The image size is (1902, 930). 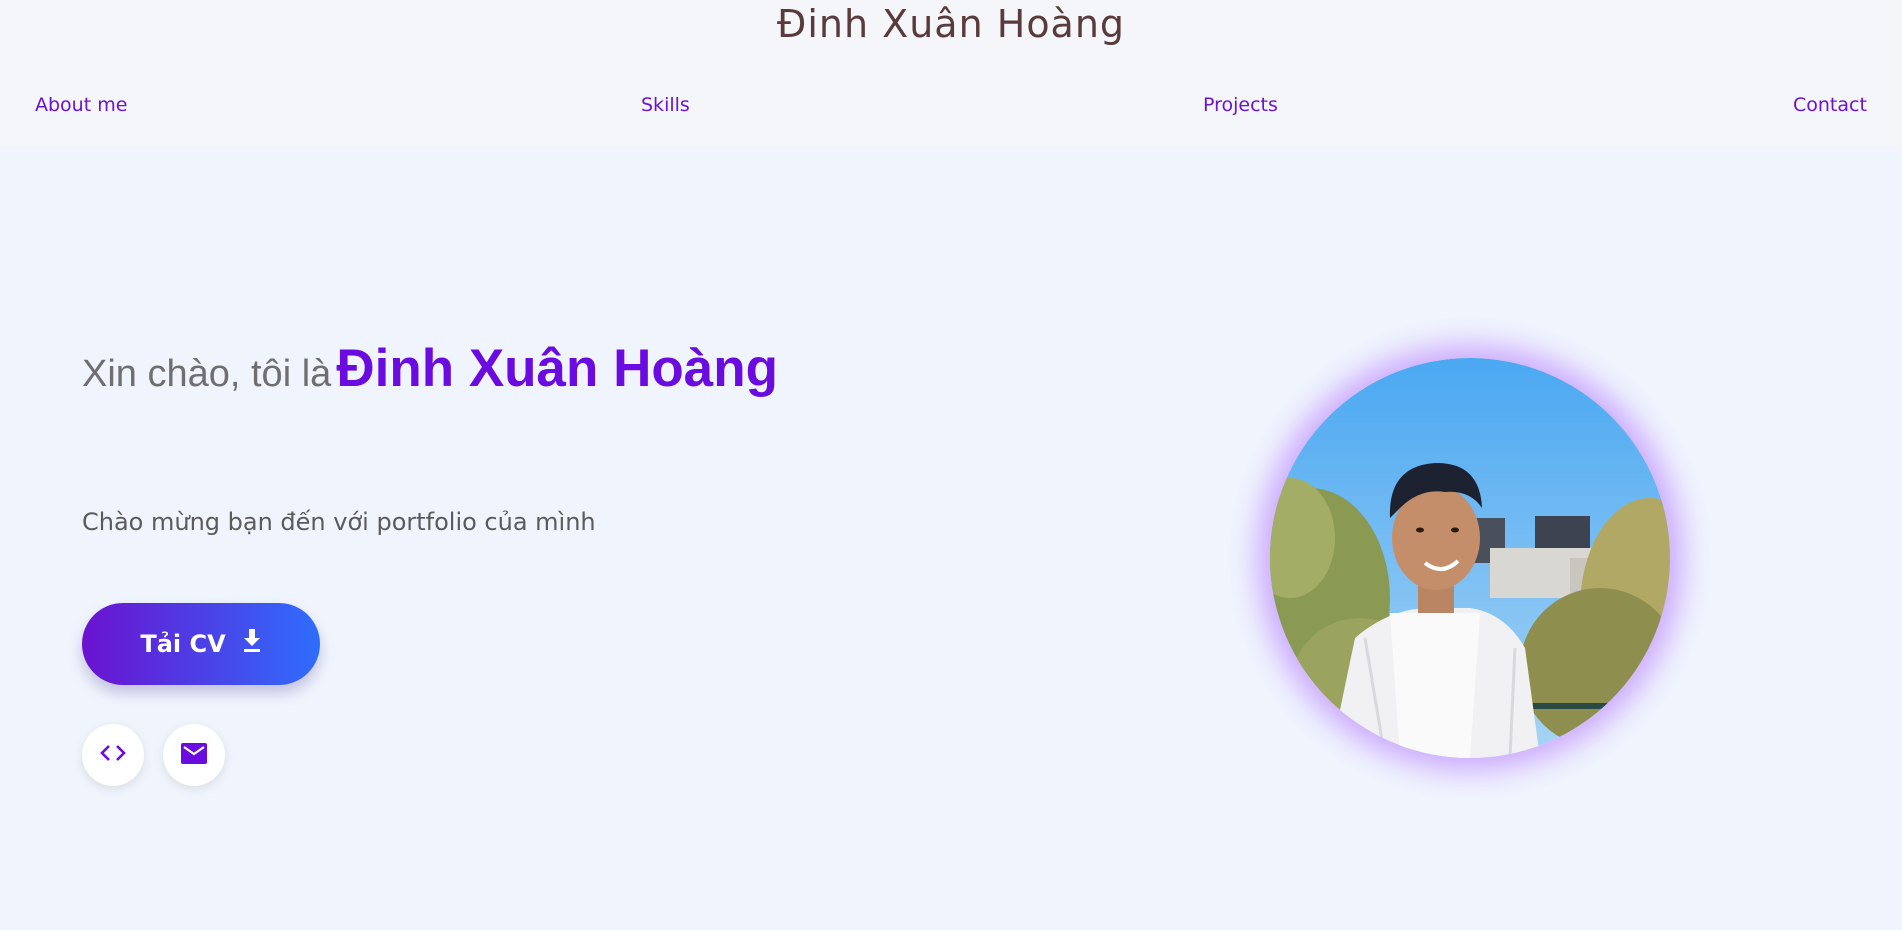 I want to click on email-link-button, so click(x=194, y=755).